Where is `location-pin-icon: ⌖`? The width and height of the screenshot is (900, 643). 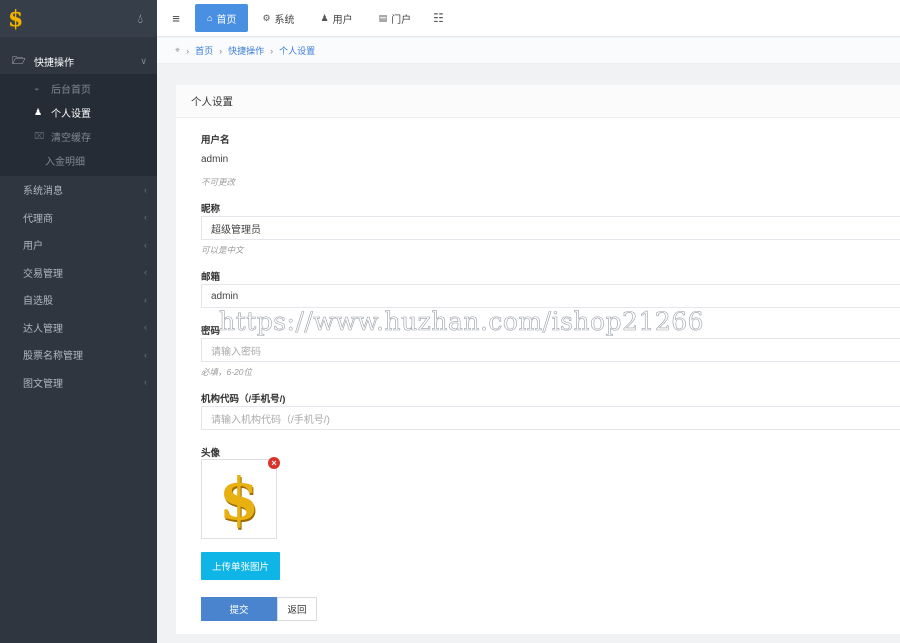
location-pin-icon: ⌖ is located at coordinates (178, 50).